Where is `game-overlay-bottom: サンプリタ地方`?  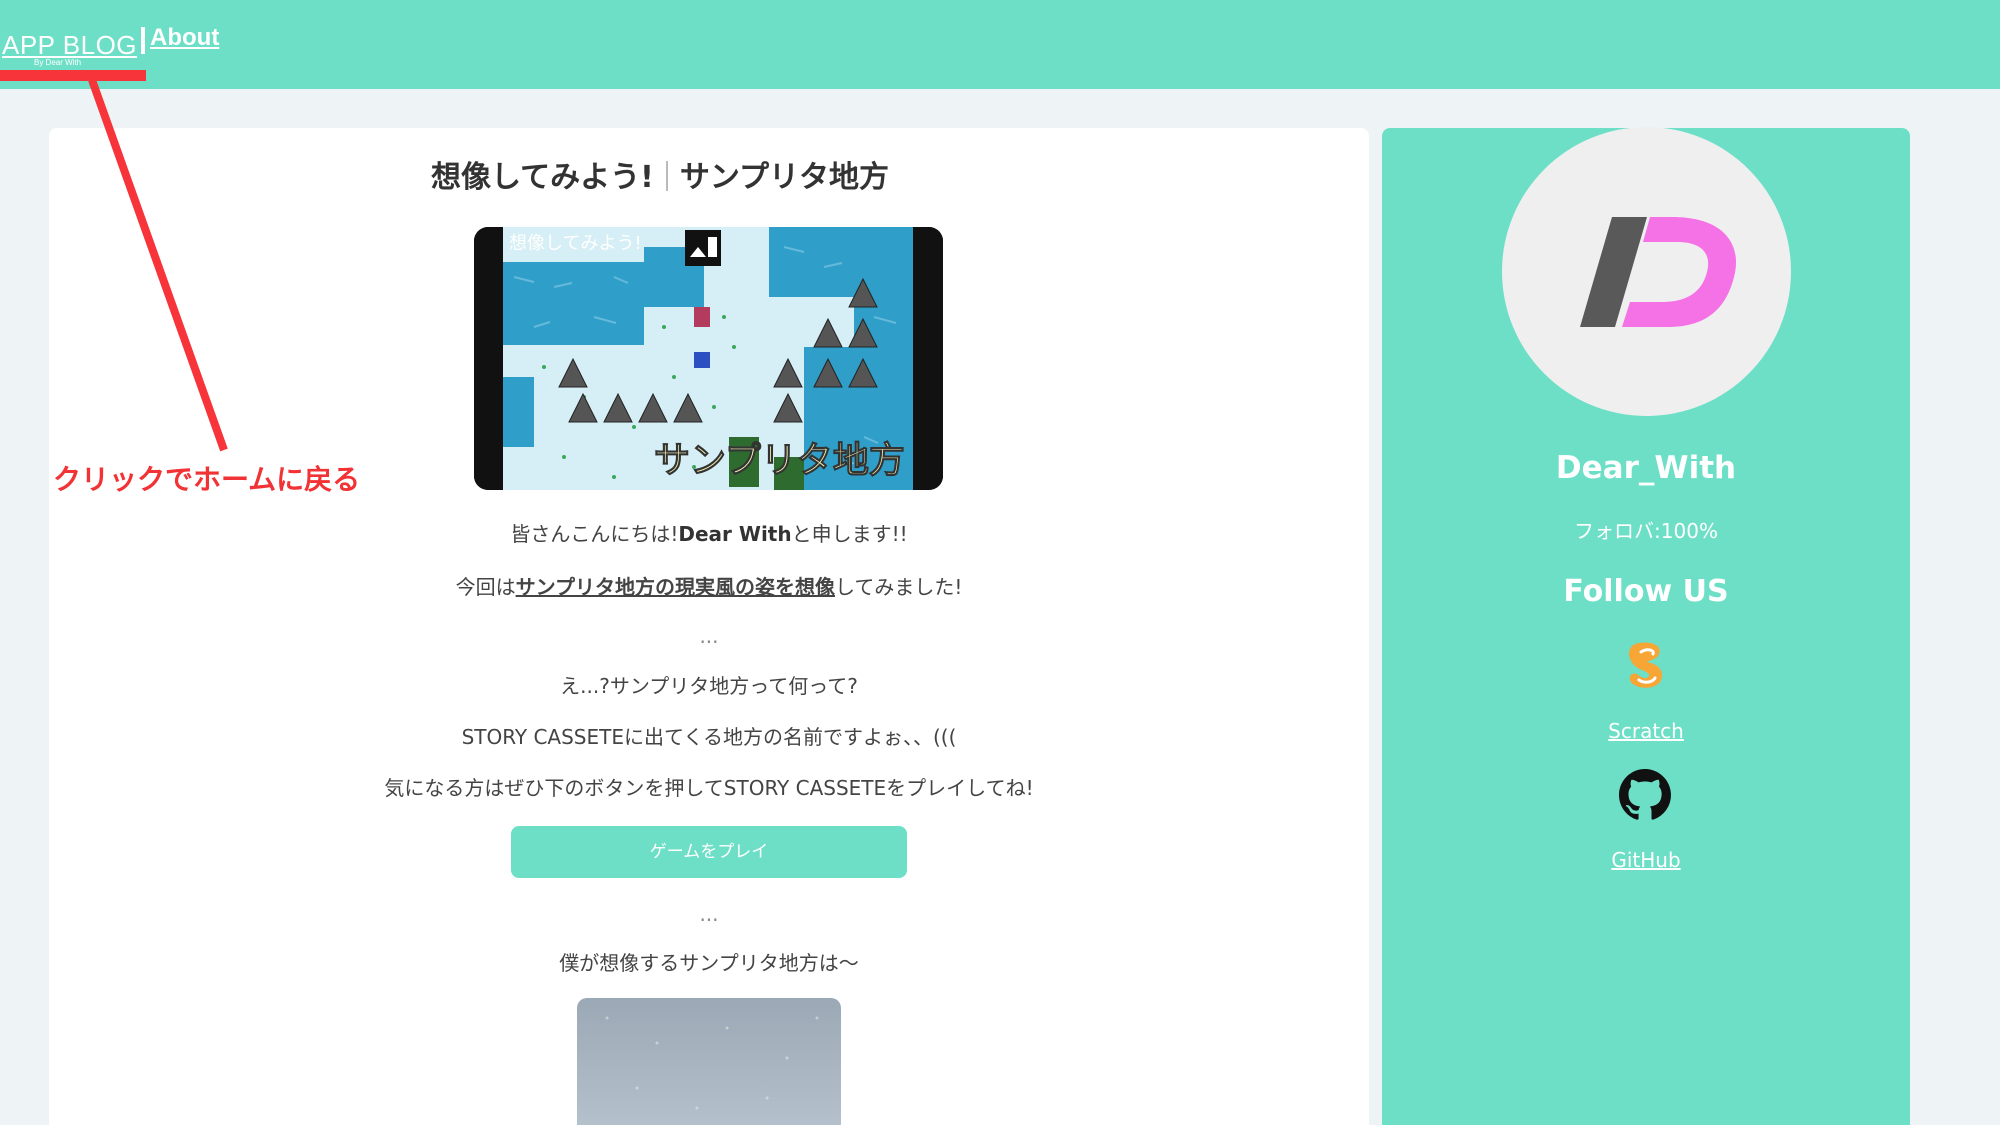 game-overlay-bottom: サンプリタ地方 is located at coordinates (779, 460).